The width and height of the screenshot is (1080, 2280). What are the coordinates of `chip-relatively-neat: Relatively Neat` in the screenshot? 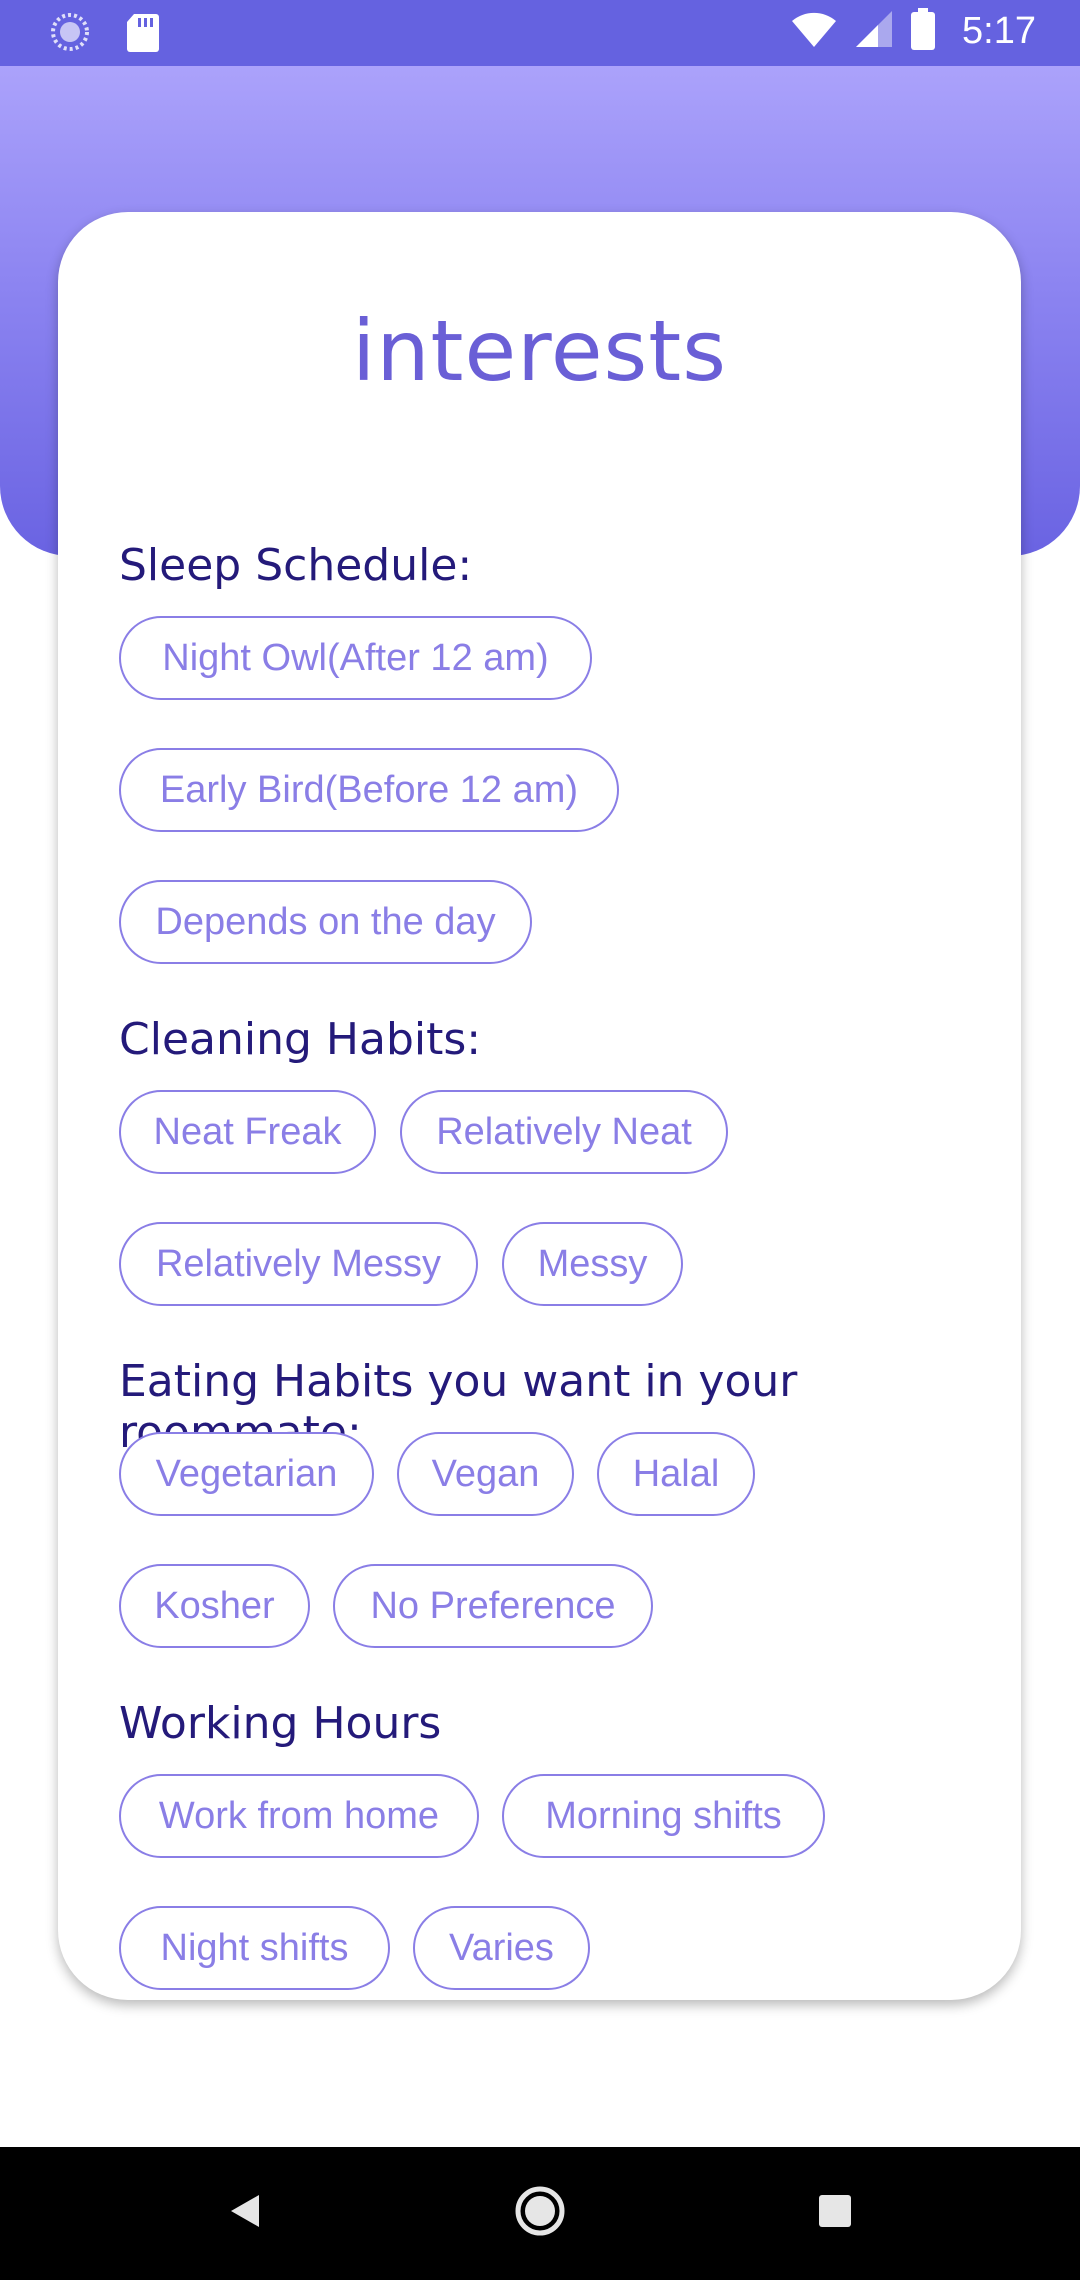 It's located at (564, 1132).